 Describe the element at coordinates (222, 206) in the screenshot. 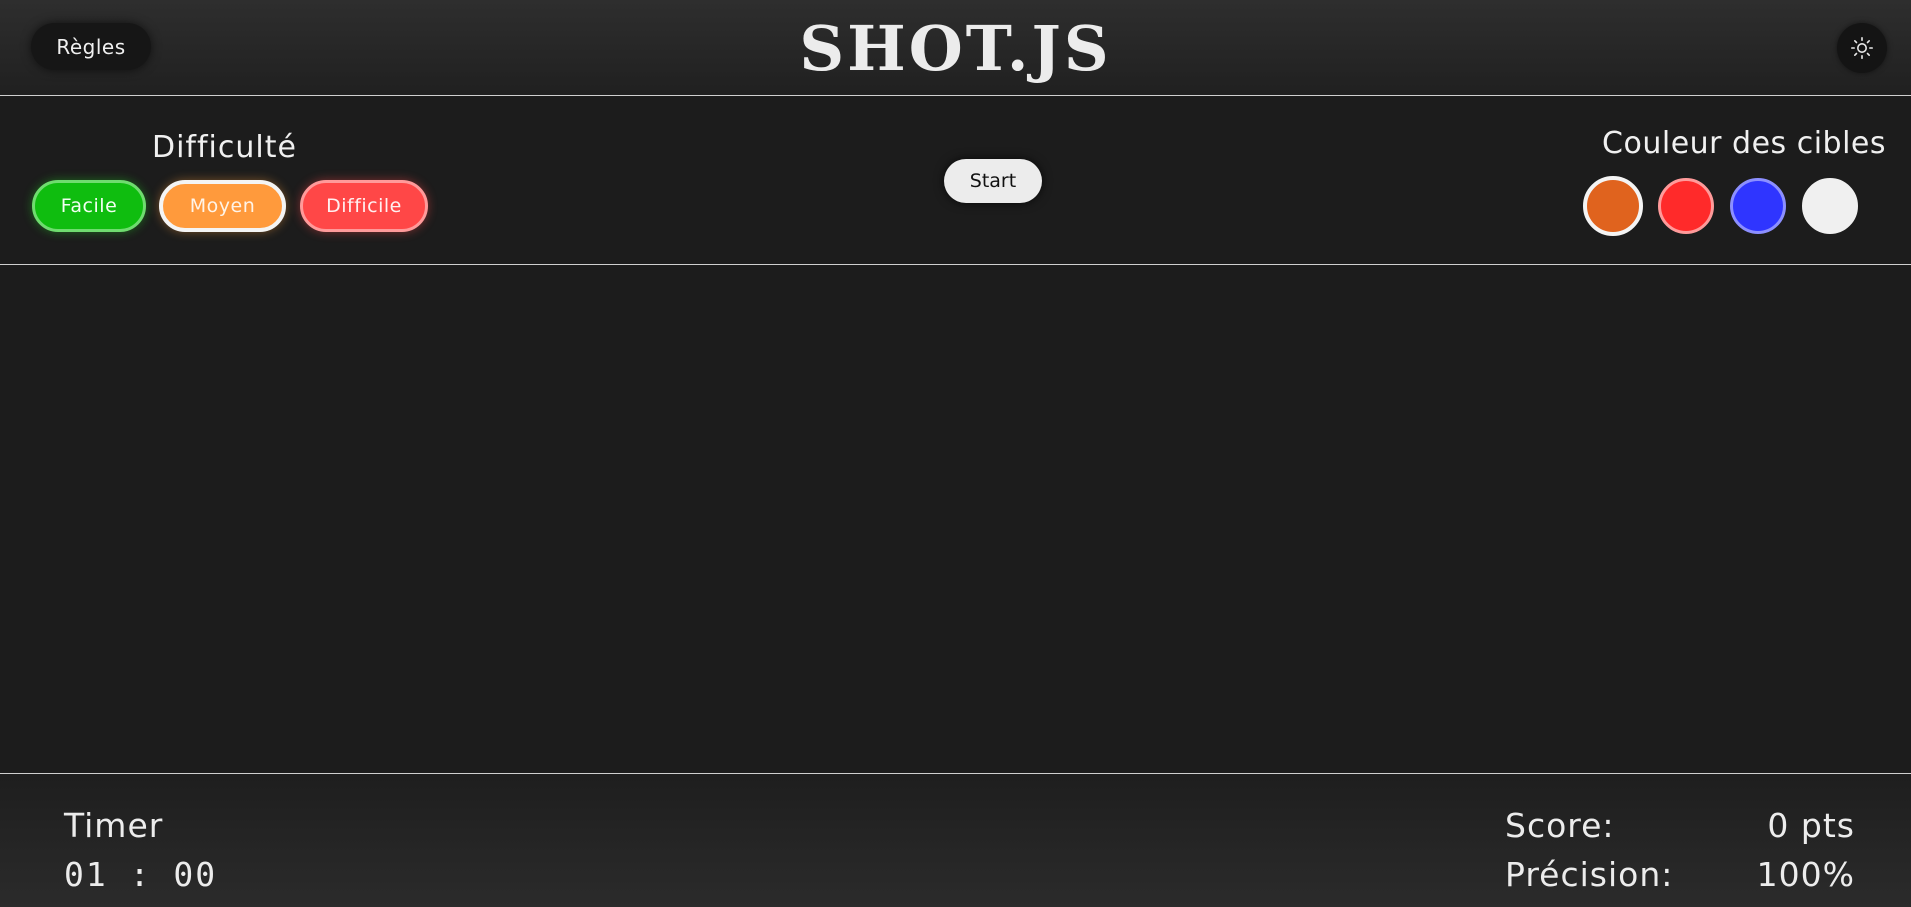

I see `difficulty-medium-button: Moyen` at that location.